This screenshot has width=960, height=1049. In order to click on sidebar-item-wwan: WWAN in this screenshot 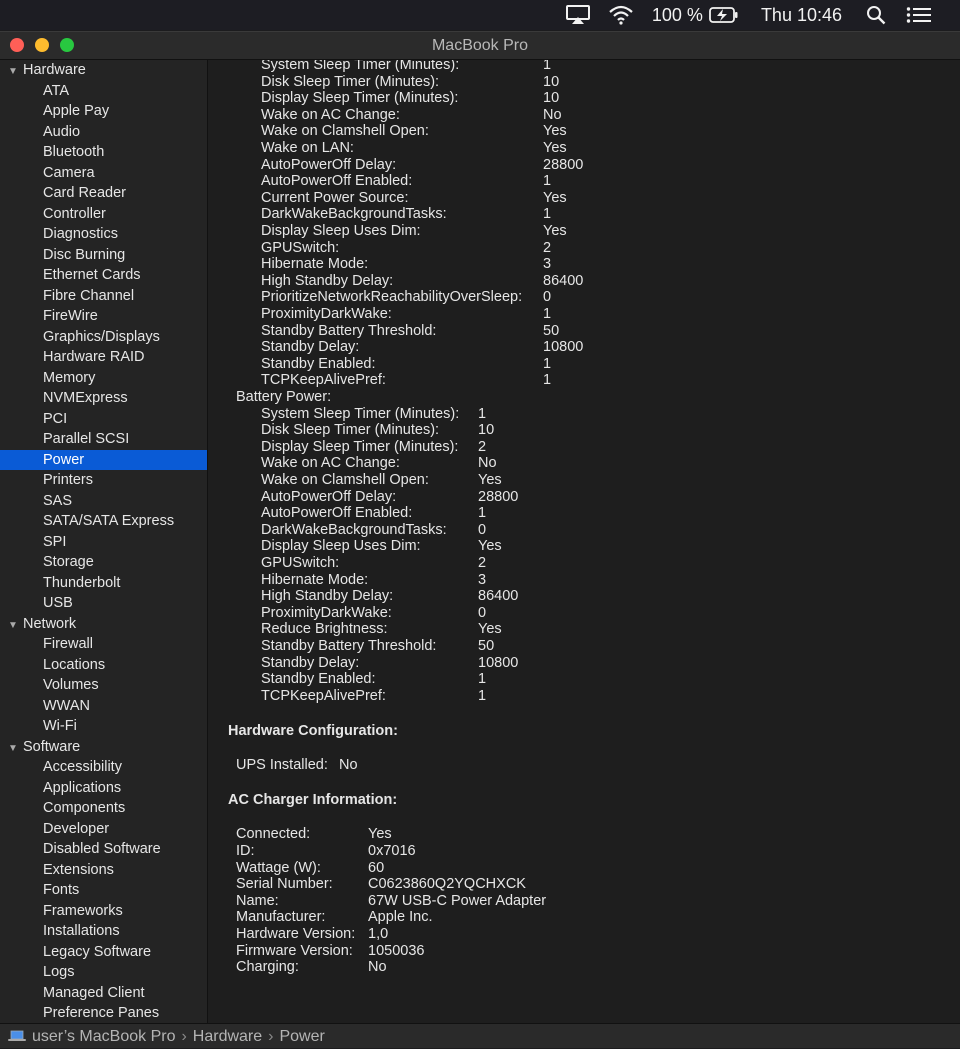, I will do `click(103, 706)`.